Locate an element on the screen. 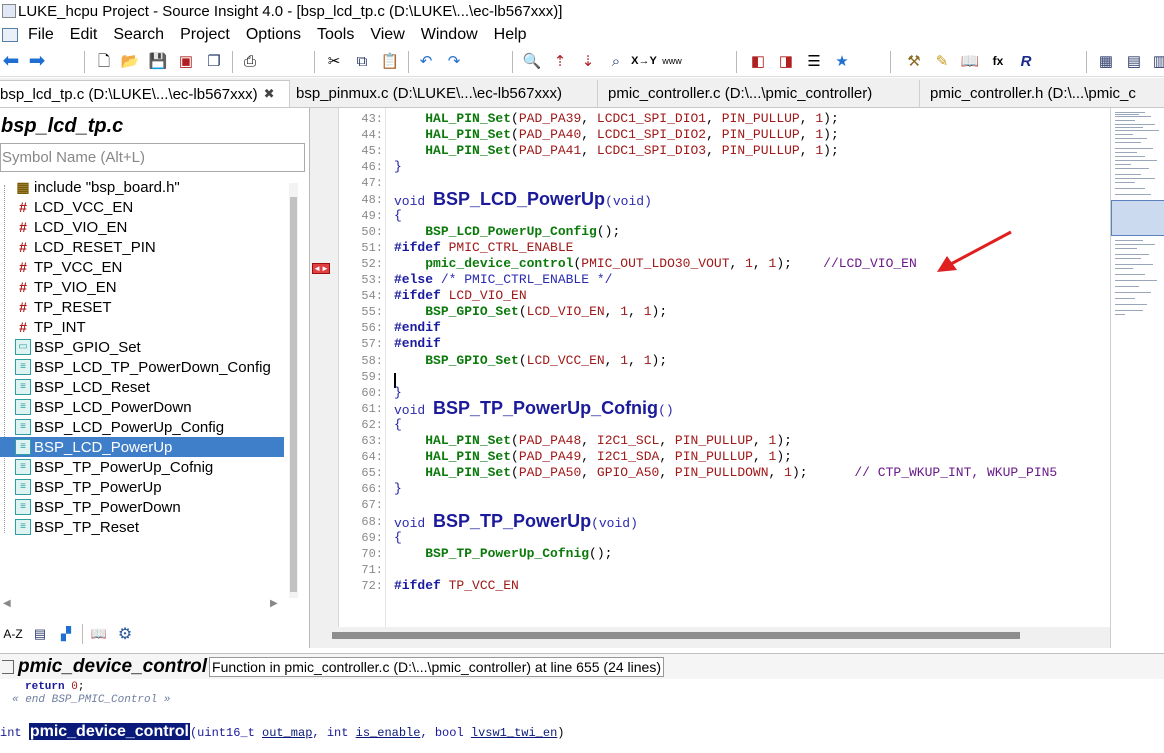 The height and width of the screenshot is (753, 1164). symbol-item: # TP_INT is located at coordinates (142, 327).